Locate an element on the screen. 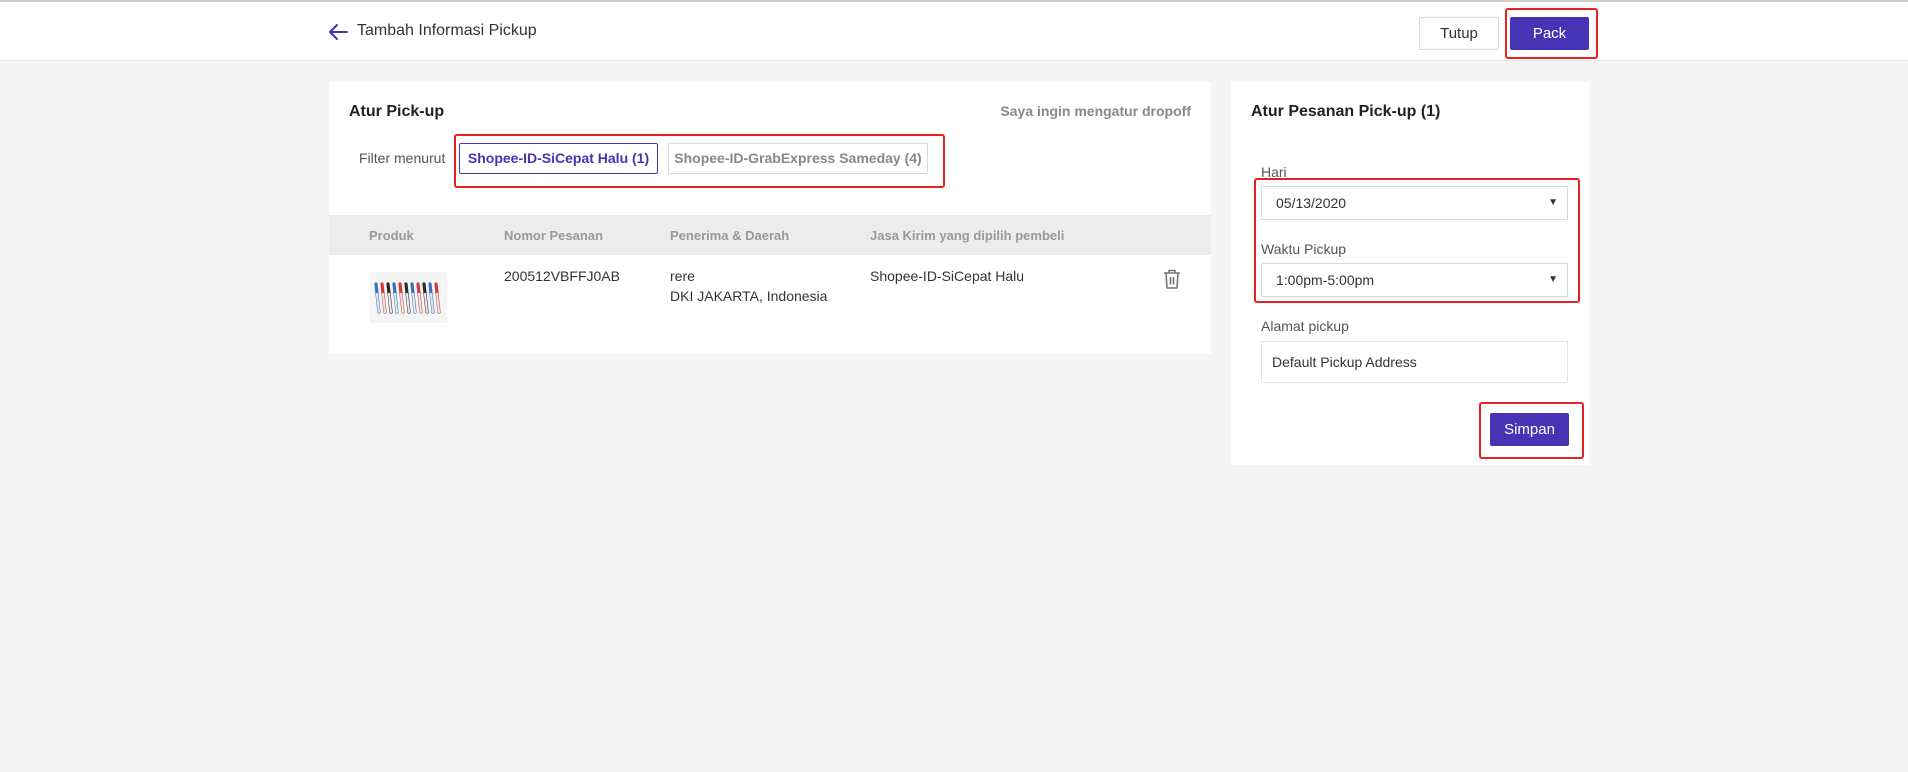 This screenshot has width=1908, height=772. filter-chip-sicepat: Shopee-ID-SiCepat Halu (1) is located at coordinates (558, 158).